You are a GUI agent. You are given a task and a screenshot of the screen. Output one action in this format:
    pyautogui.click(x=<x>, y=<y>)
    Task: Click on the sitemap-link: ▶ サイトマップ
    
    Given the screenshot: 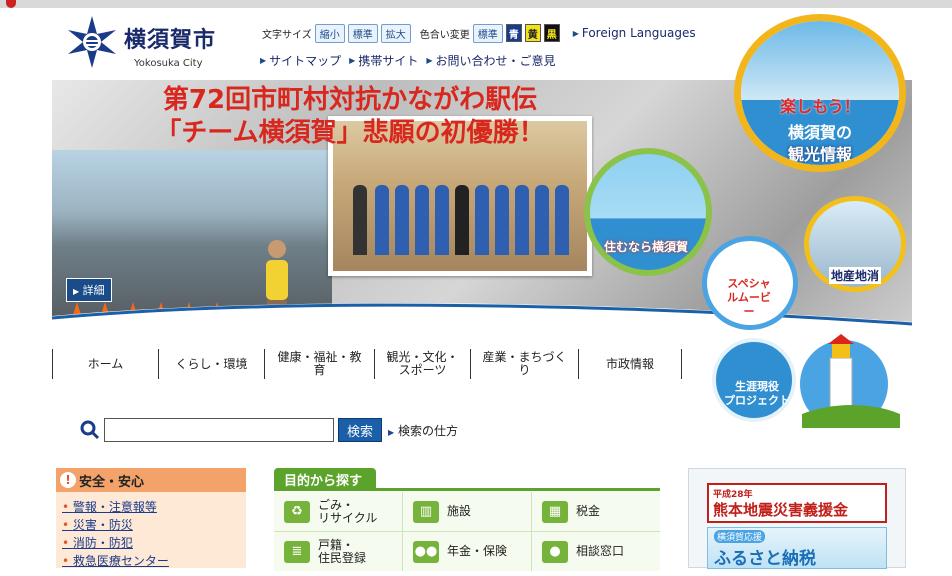 What is the action you would take?
    pyautogui.click(x=300, y=60)
    